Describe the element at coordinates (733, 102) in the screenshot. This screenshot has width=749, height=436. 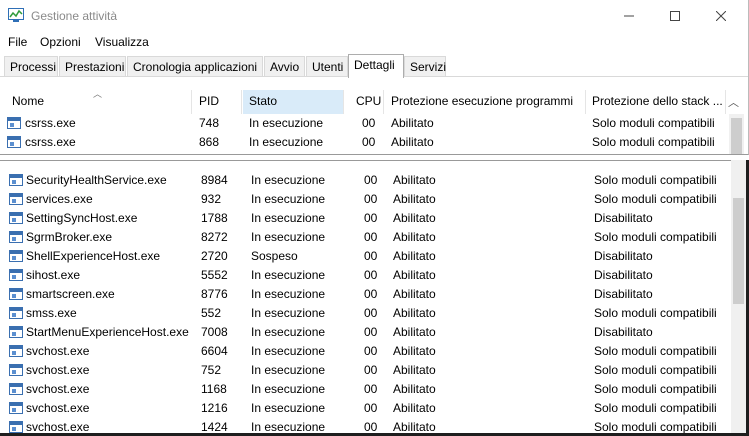
I see `scroll-up-icon: ︿` at that location.